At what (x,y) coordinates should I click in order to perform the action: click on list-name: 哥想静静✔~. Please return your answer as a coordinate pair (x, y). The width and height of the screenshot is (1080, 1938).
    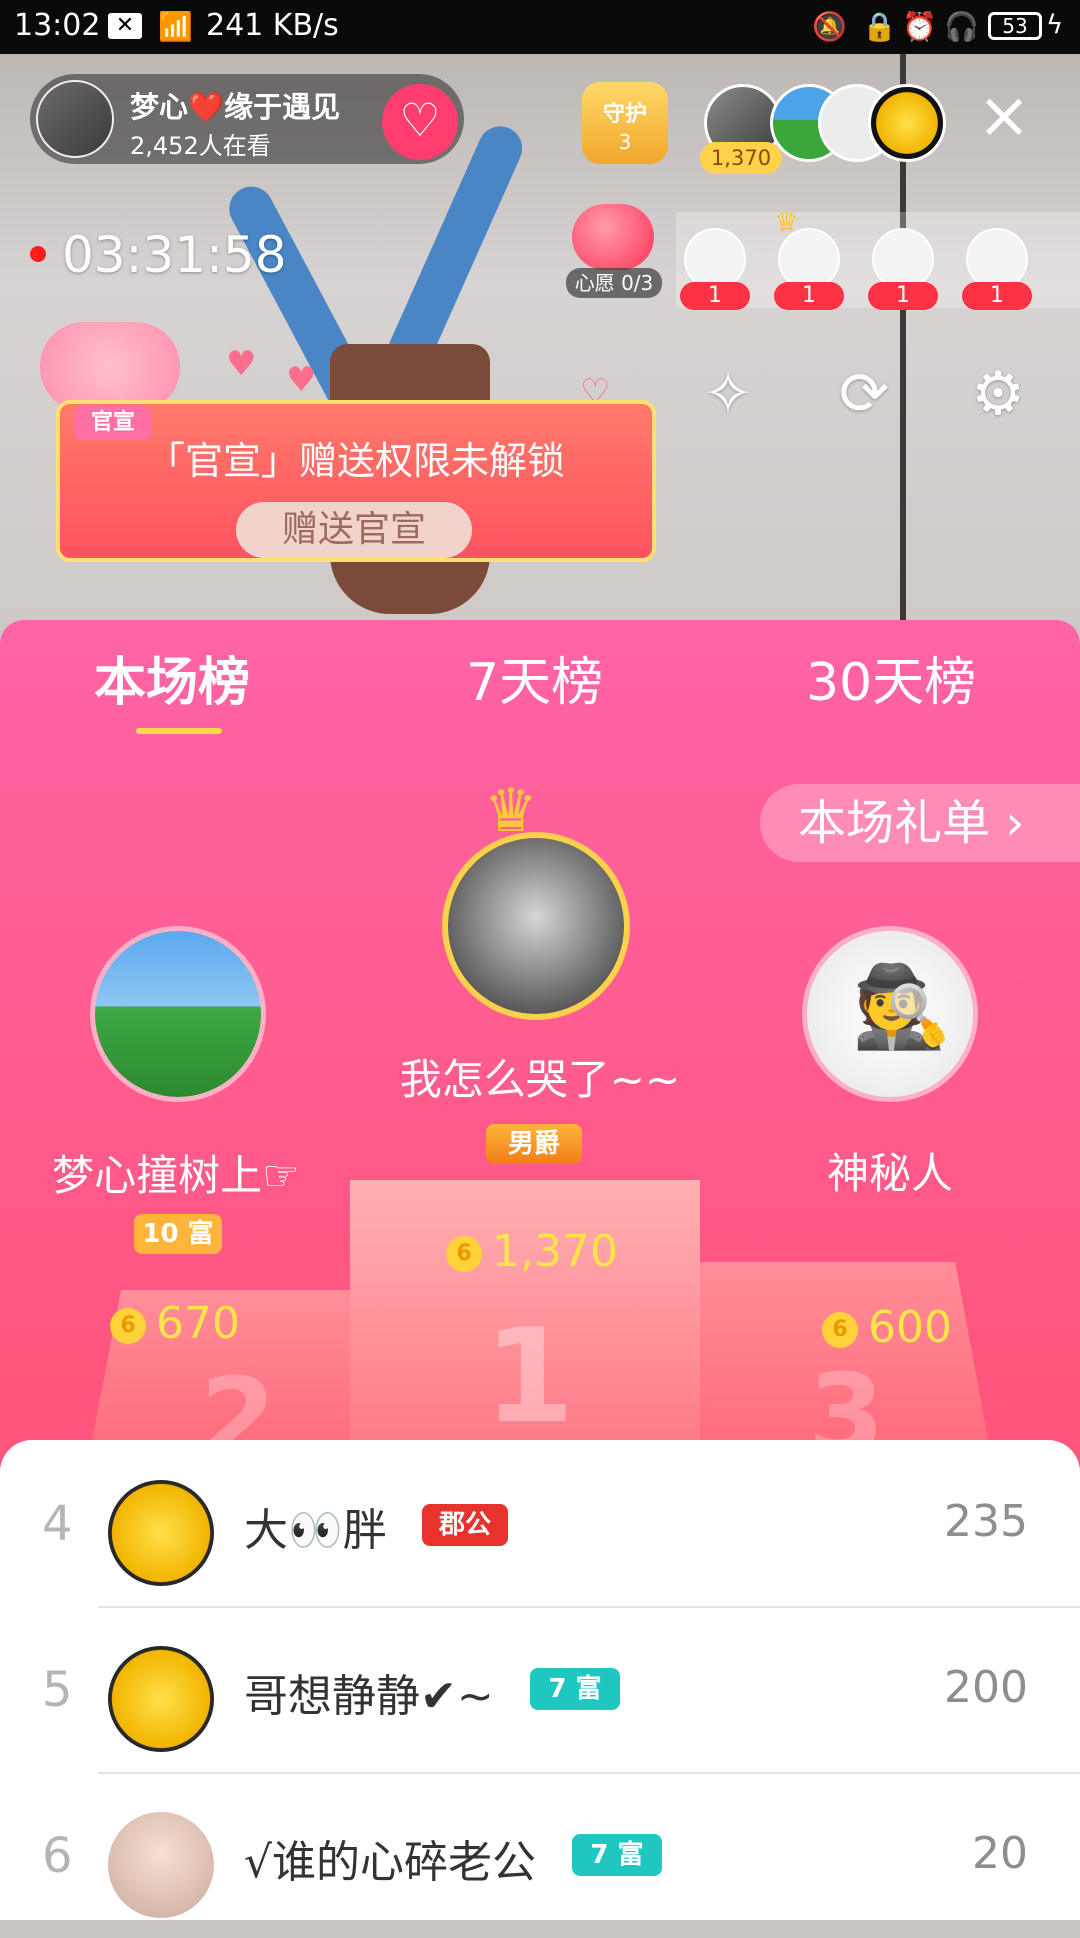
    Looking at the image, I should click on (369, 1696).